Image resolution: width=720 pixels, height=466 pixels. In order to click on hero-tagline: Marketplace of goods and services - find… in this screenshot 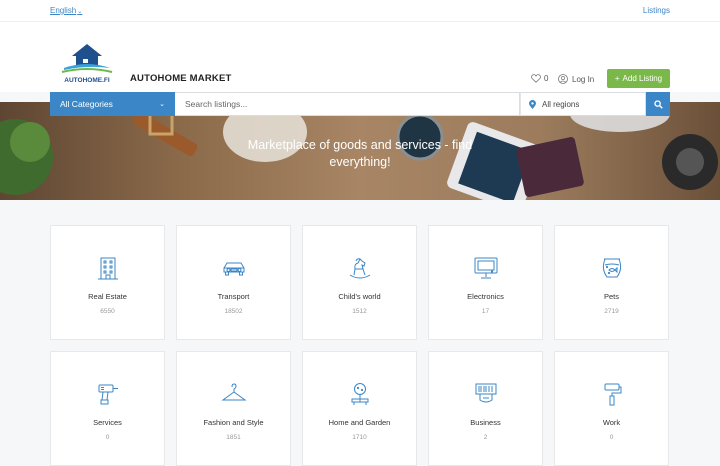, I will do `click(360, 153)`.